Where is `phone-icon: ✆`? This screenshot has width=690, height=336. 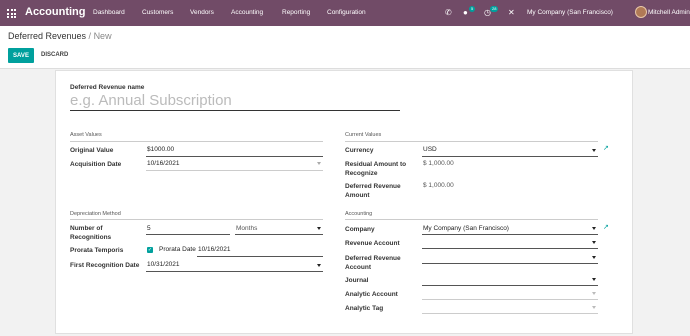 phone-icon: ✆ is located at coordinates (448, 12).